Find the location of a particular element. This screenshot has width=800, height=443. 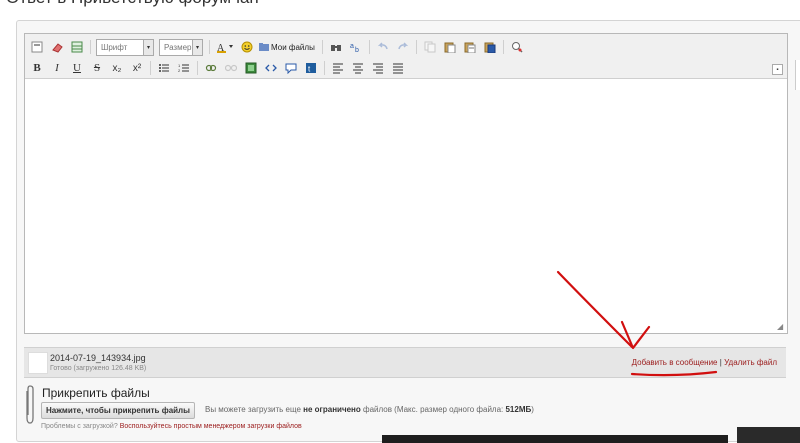

text-color-icon: A is located at coordinates (225, 47).